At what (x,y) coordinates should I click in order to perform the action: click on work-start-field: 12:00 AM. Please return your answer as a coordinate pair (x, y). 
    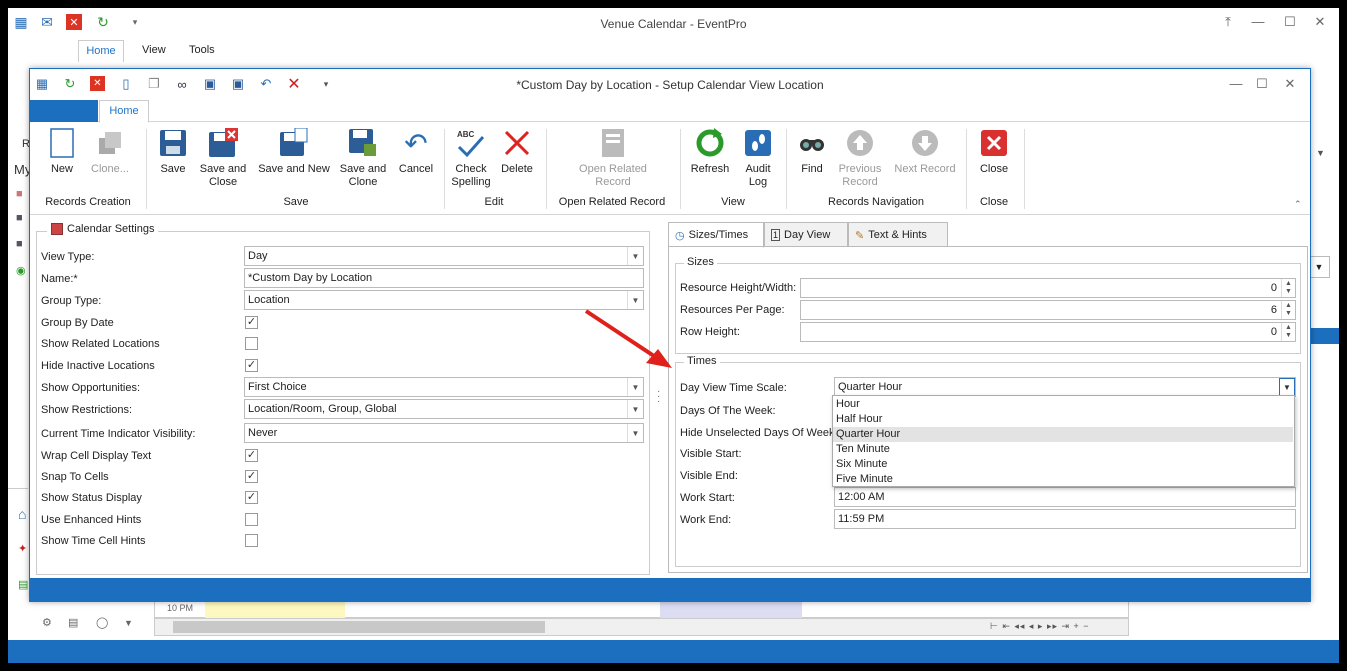
    Looking at the image, I should click on (1065, 497).